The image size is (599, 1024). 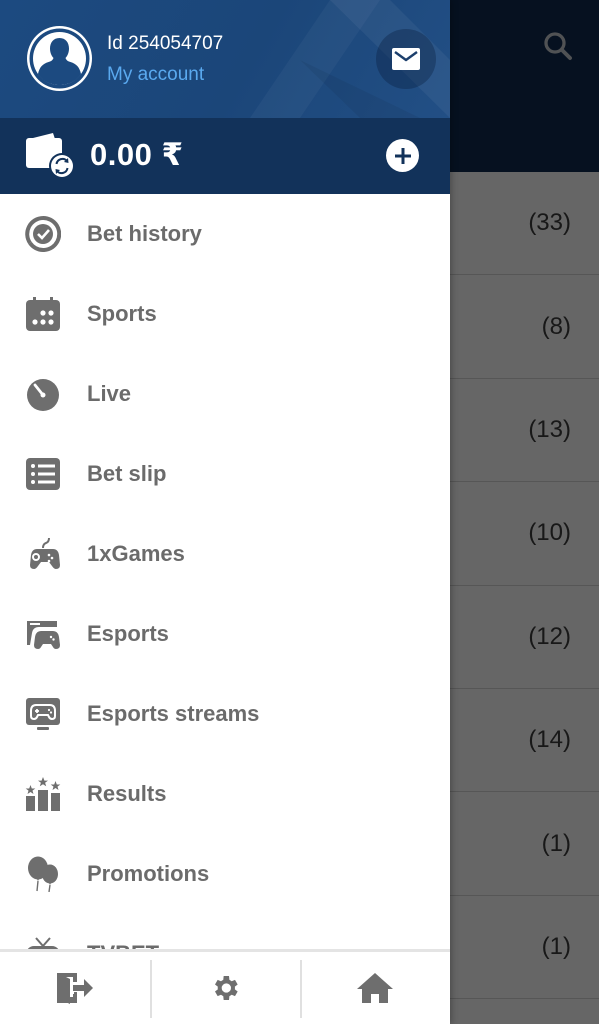 What do you see at coordinates (225, 634) in the screenshot?
I see `menu-item-esports: Esports` at bounding box center [225, 634].